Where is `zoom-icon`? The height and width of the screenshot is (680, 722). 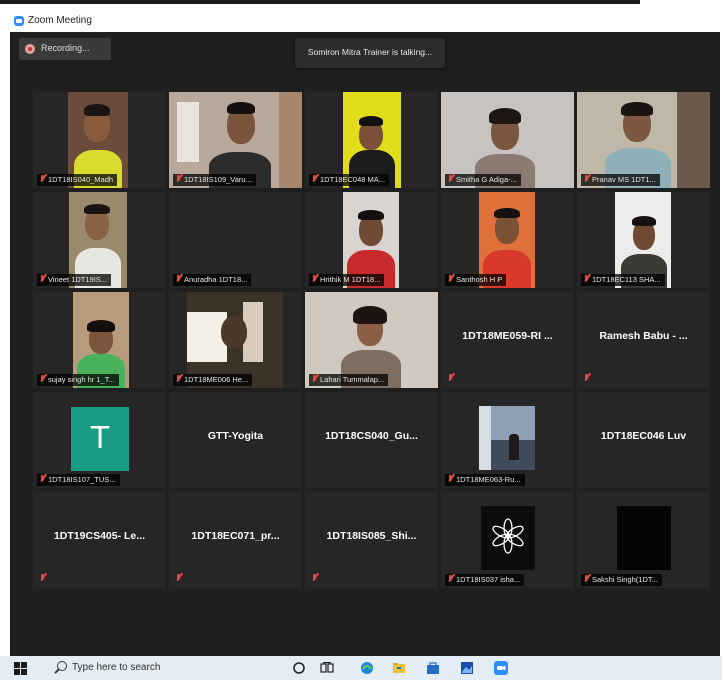 zoom-icon is located at coordinates (501, 668).